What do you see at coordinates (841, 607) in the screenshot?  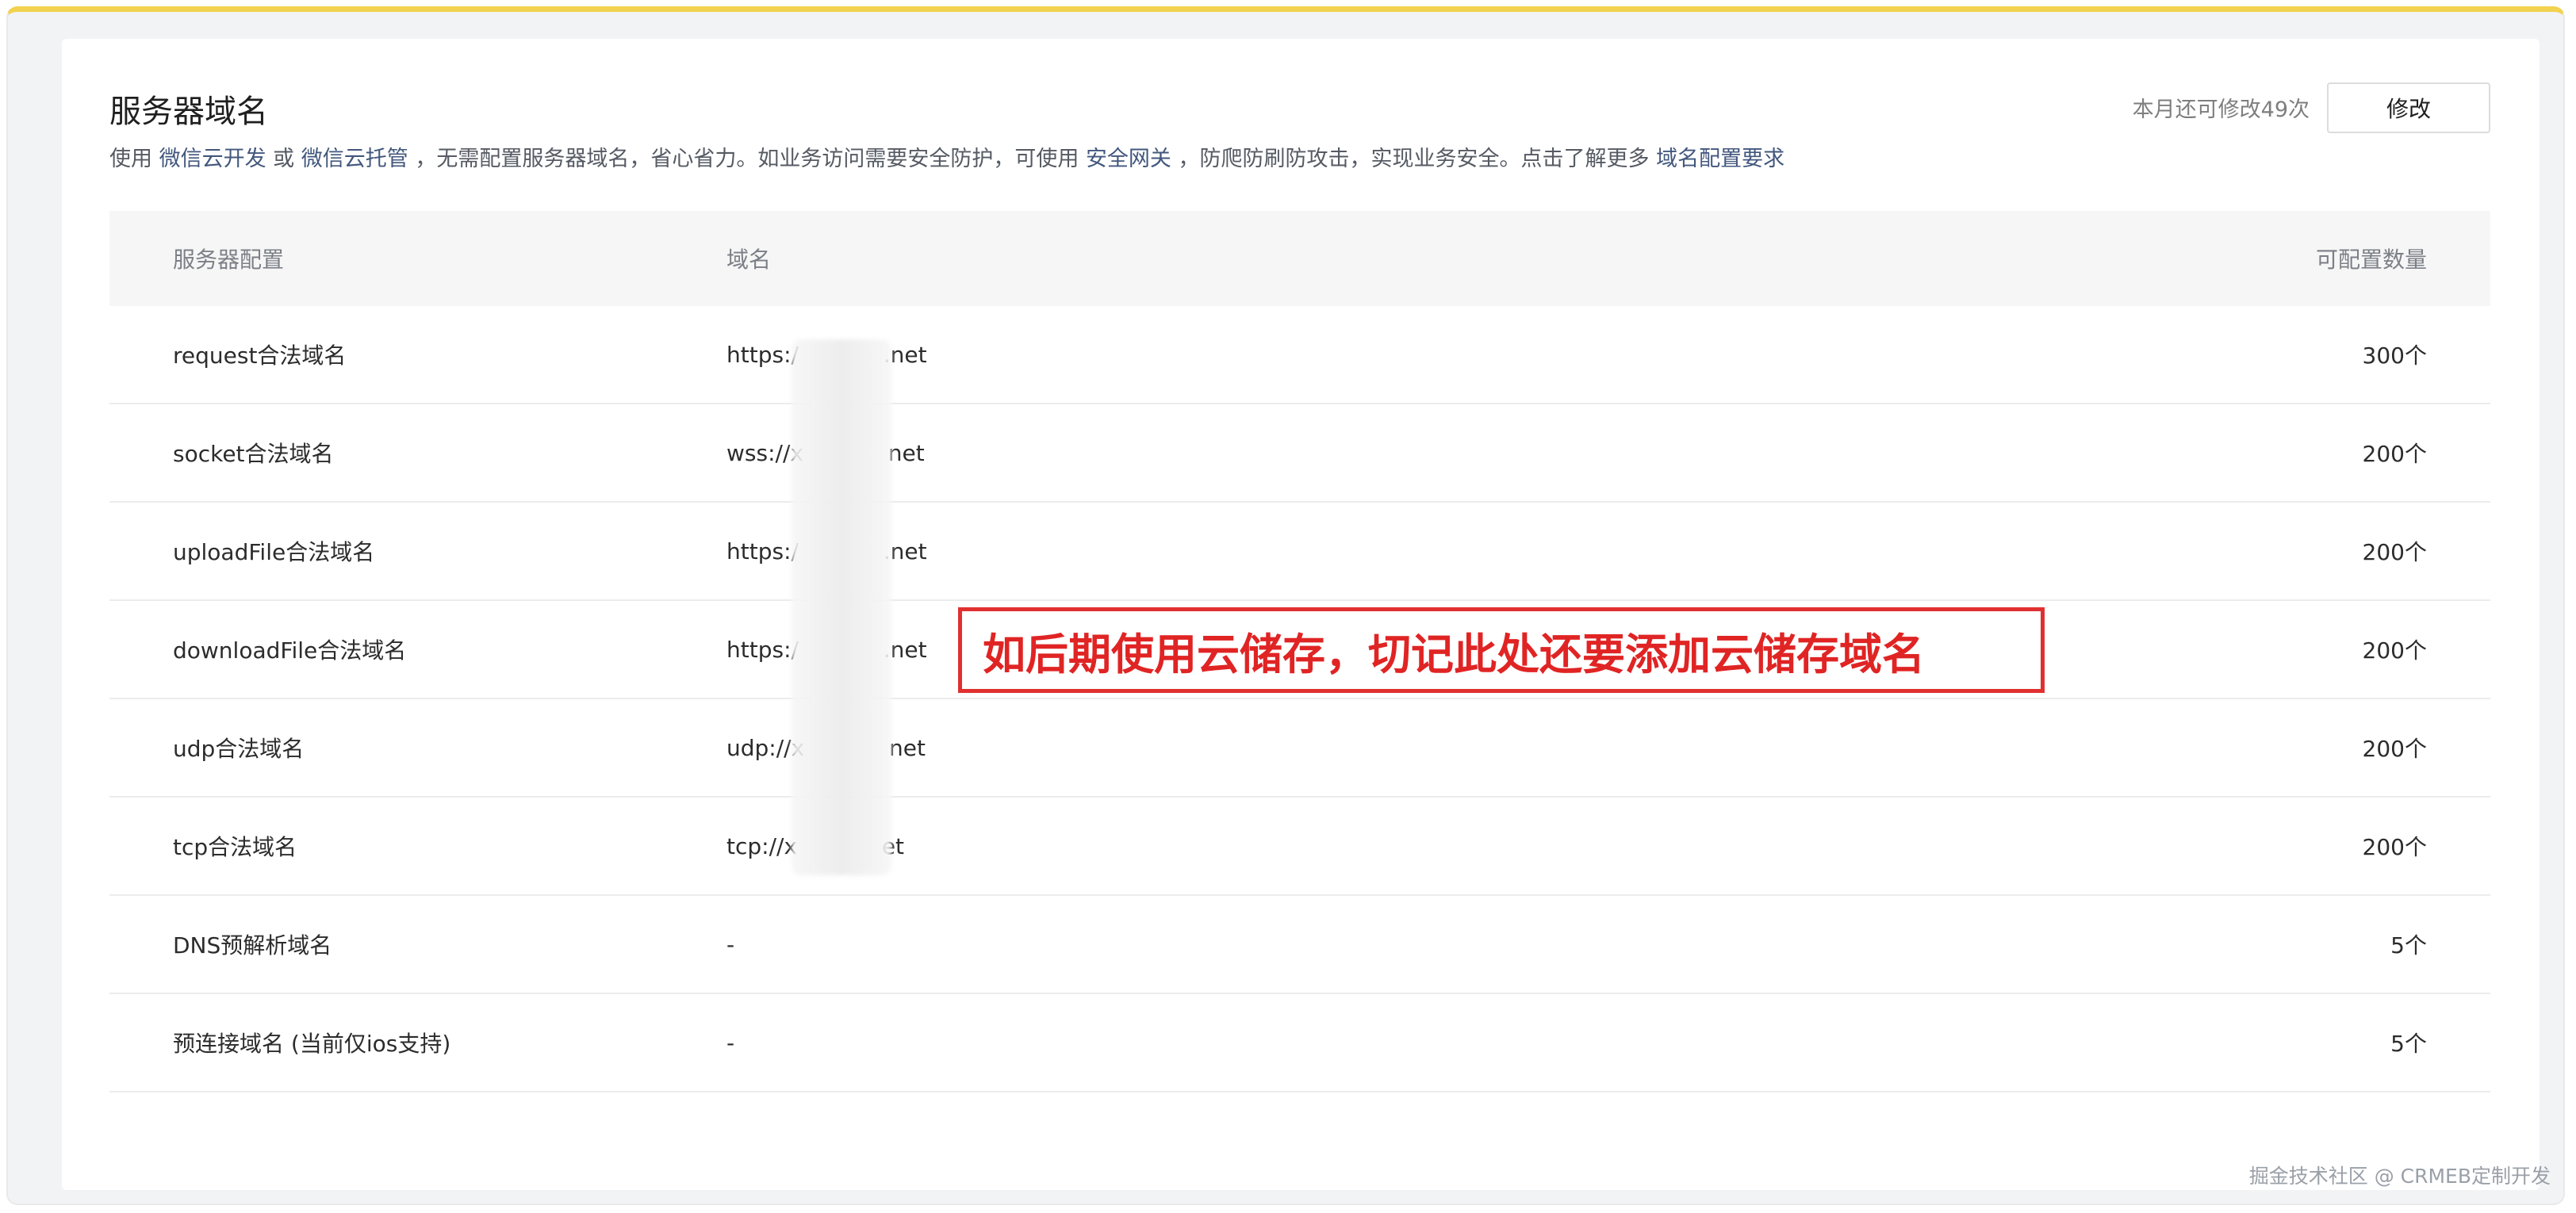 I see `redaction-blur` at bounding box center [841, 607].